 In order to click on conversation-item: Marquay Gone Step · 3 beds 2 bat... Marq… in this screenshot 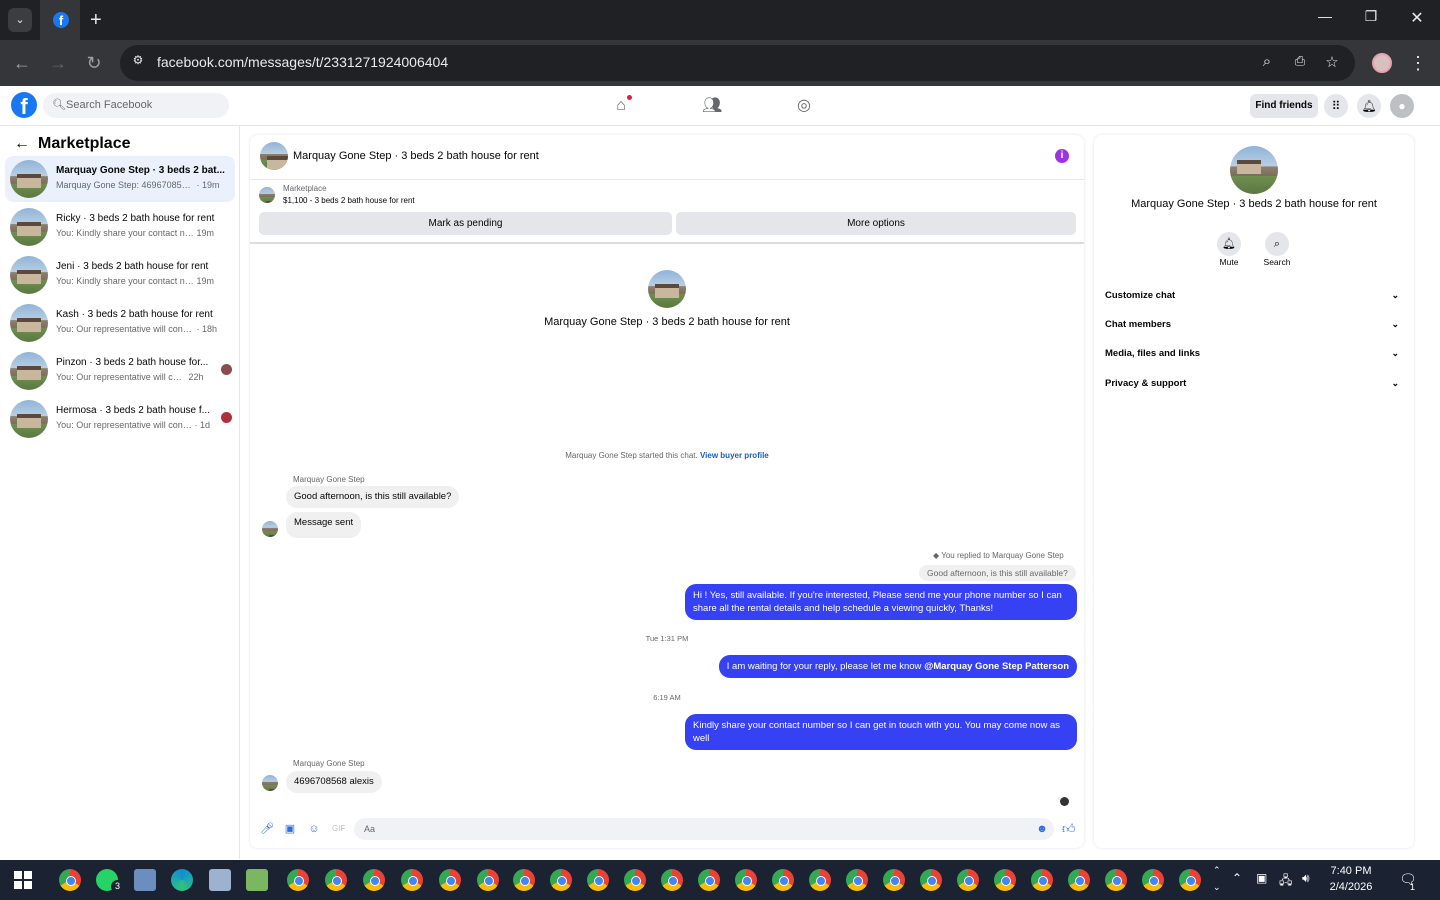, I will do `click(120, 179)`.